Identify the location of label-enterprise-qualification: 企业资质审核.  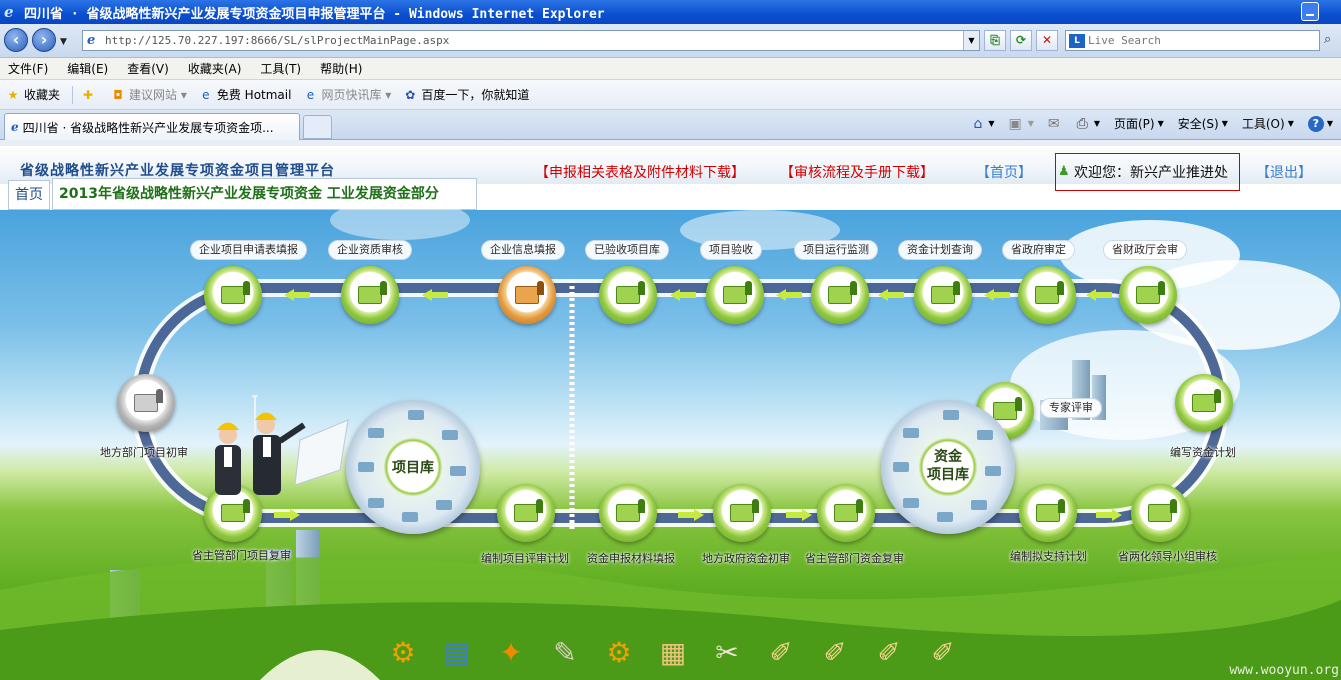
(370, 250).